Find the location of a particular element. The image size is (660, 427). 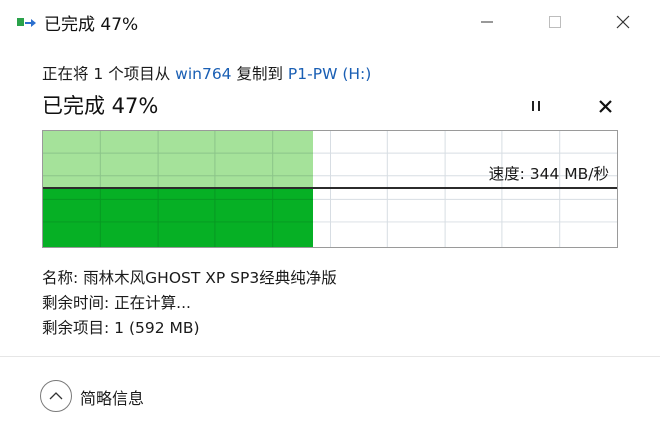

copy-description: 正在将 1 个项目从 win764 复制到 P1-PW (H:) is located at coordinates (206, 73).